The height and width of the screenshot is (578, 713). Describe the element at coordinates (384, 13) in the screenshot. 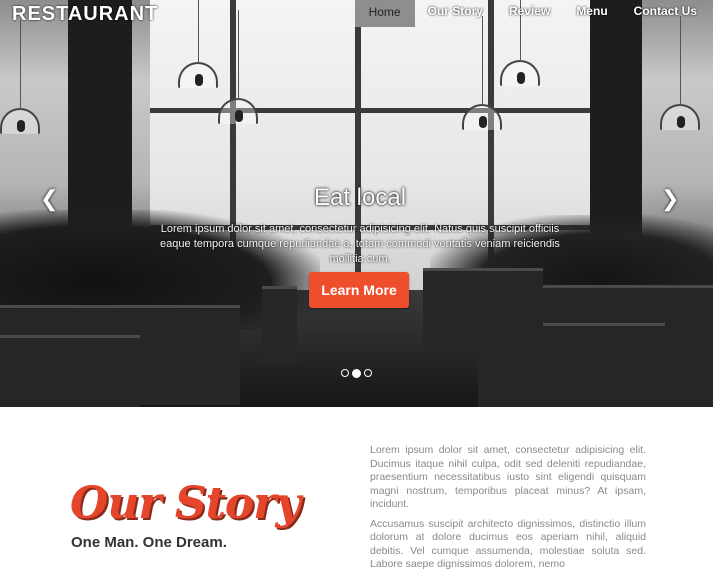

I see `nav-item-home: Home` at that location.